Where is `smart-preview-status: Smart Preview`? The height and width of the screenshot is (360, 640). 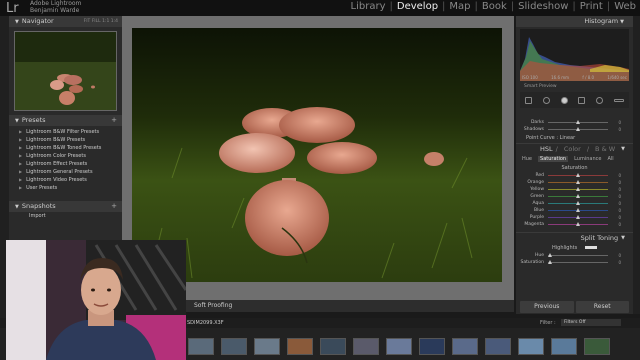 smart-preview-status: Smart Preview is located at coordinates (574, 87).